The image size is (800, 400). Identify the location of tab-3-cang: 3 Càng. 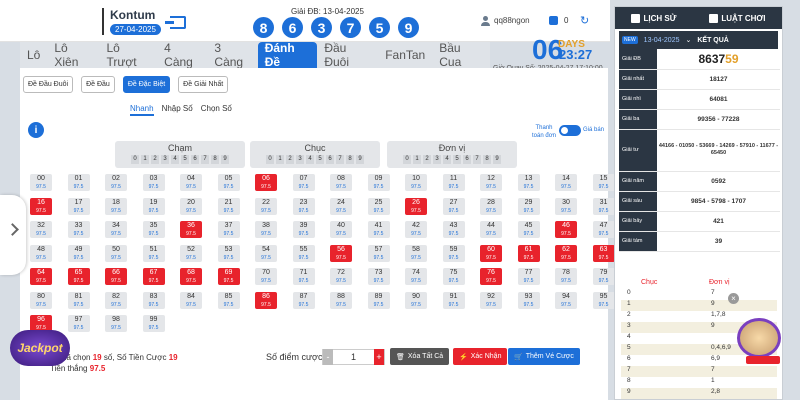
(232, 55).